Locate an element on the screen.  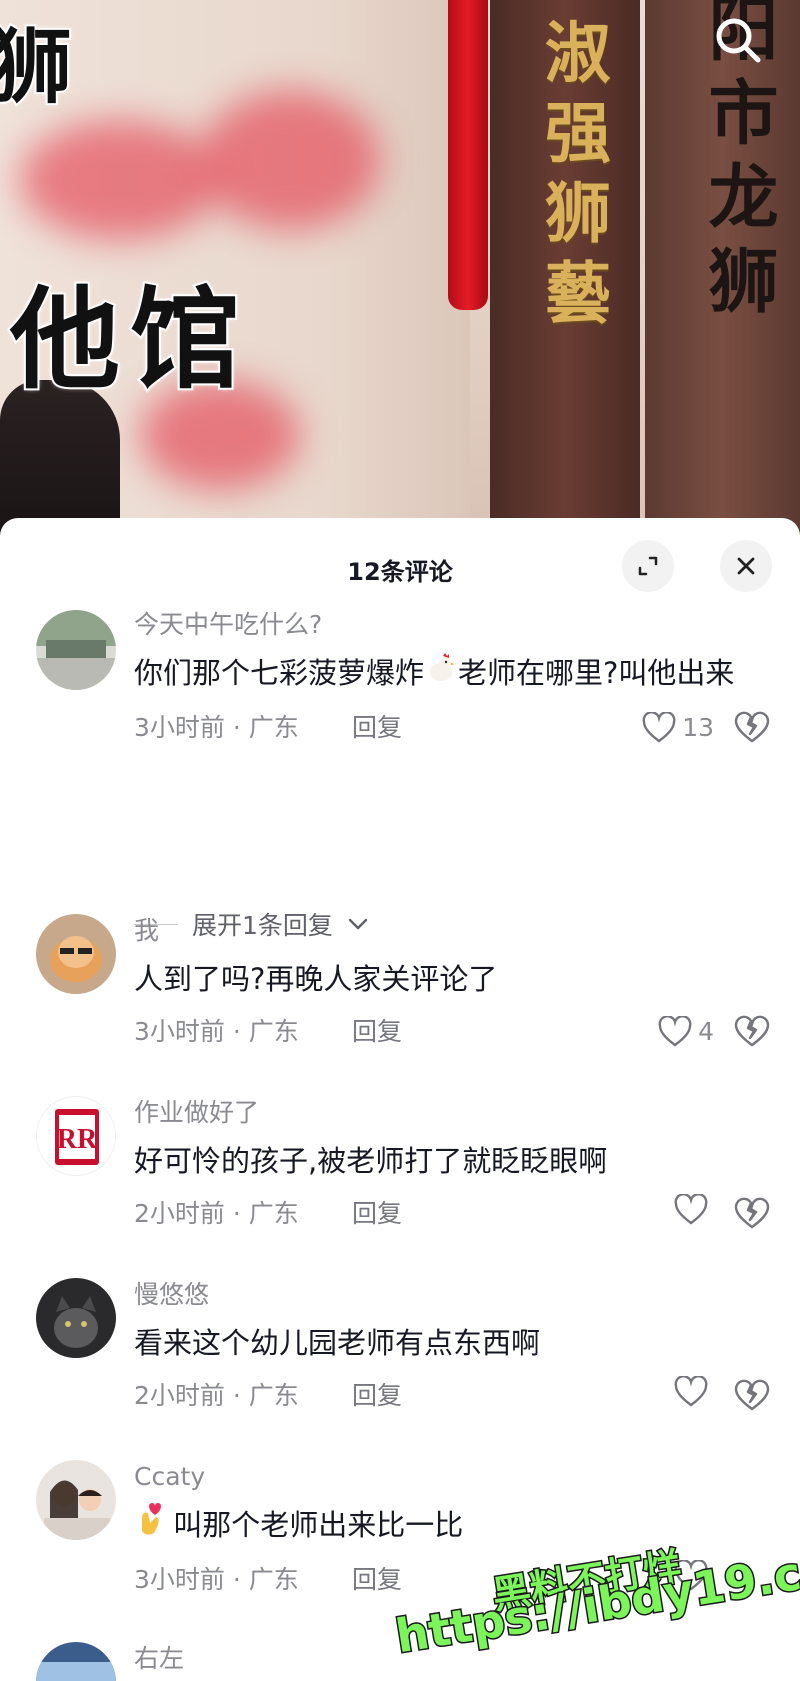
comment-text: 你们那个七彩菠萝爆炸 老师在哪里?叫他出来 is located at coordinates (452, 674).